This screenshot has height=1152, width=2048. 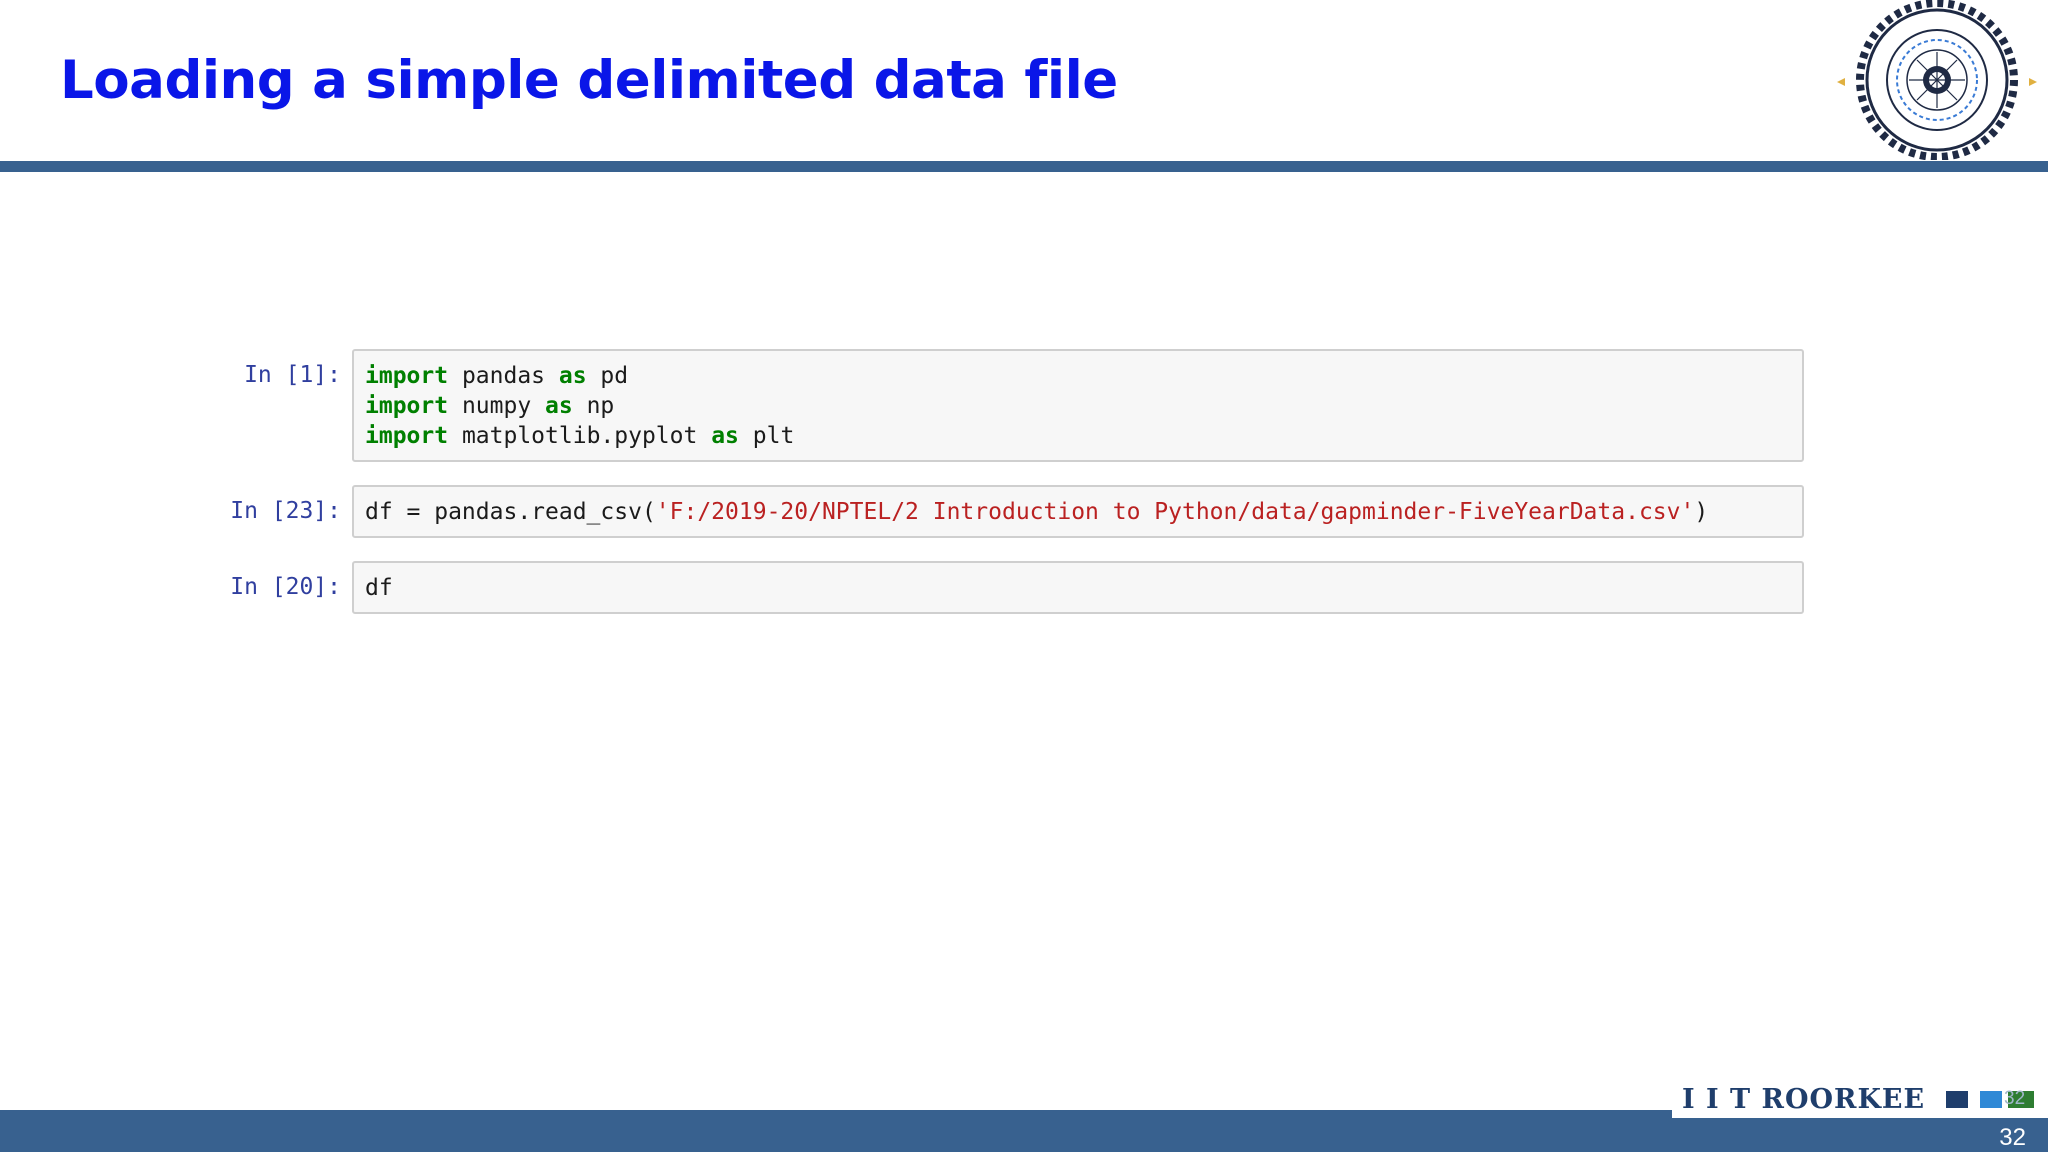 What do you see at coordinates (2012, 1137) in the screenshot?
I see `page-number: 32` at bounding box center [2012, 1137].